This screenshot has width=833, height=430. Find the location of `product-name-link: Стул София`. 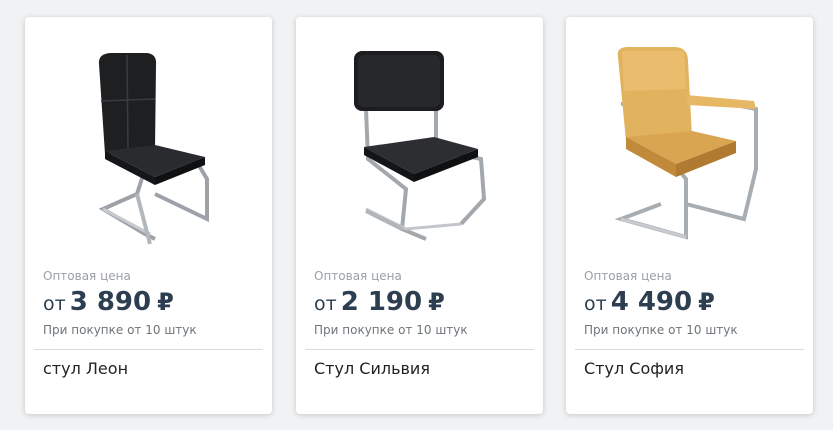

product-name-link: Стул София is located at coordinates (634, 368).